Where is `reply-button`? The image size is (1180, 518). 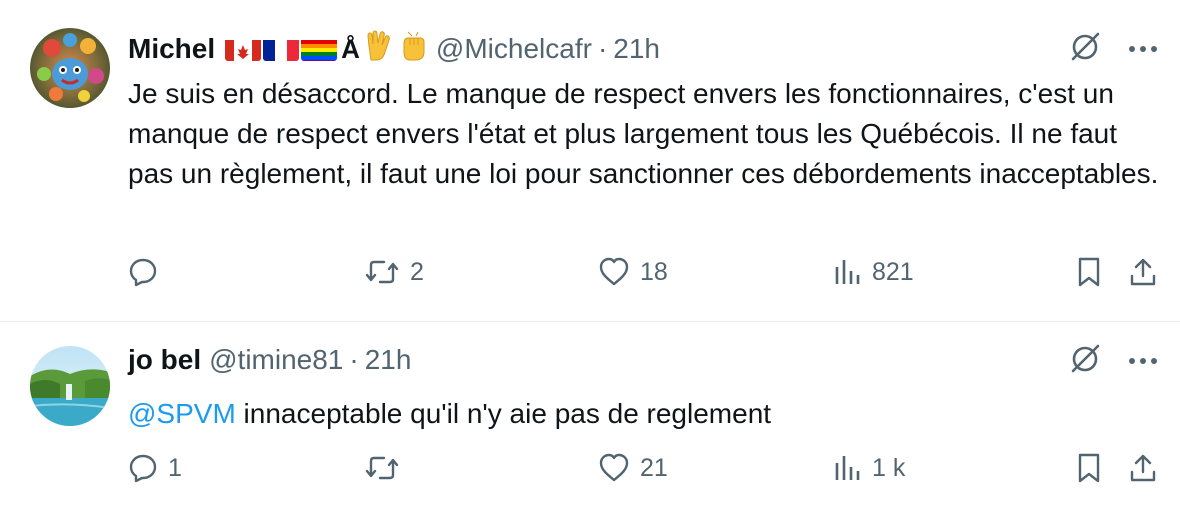
reply-button is located at coordinates (246, 272).